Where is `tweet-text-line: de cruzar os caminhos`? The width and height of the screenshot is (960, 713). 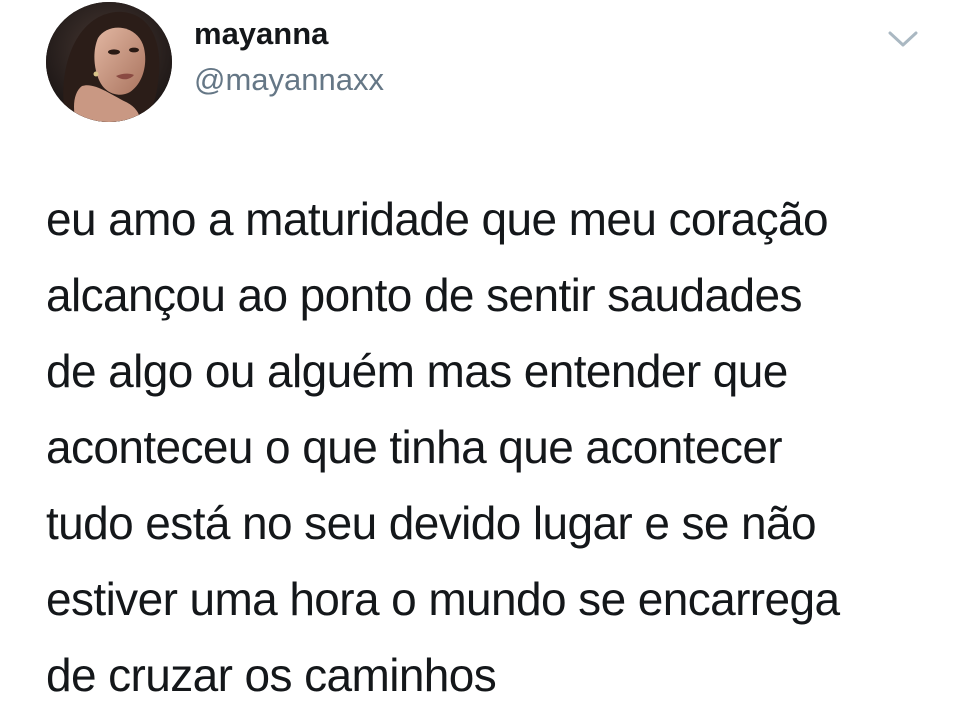
tweet-text-line: de cruzar os caminhos is located at coordinates (271, 675).